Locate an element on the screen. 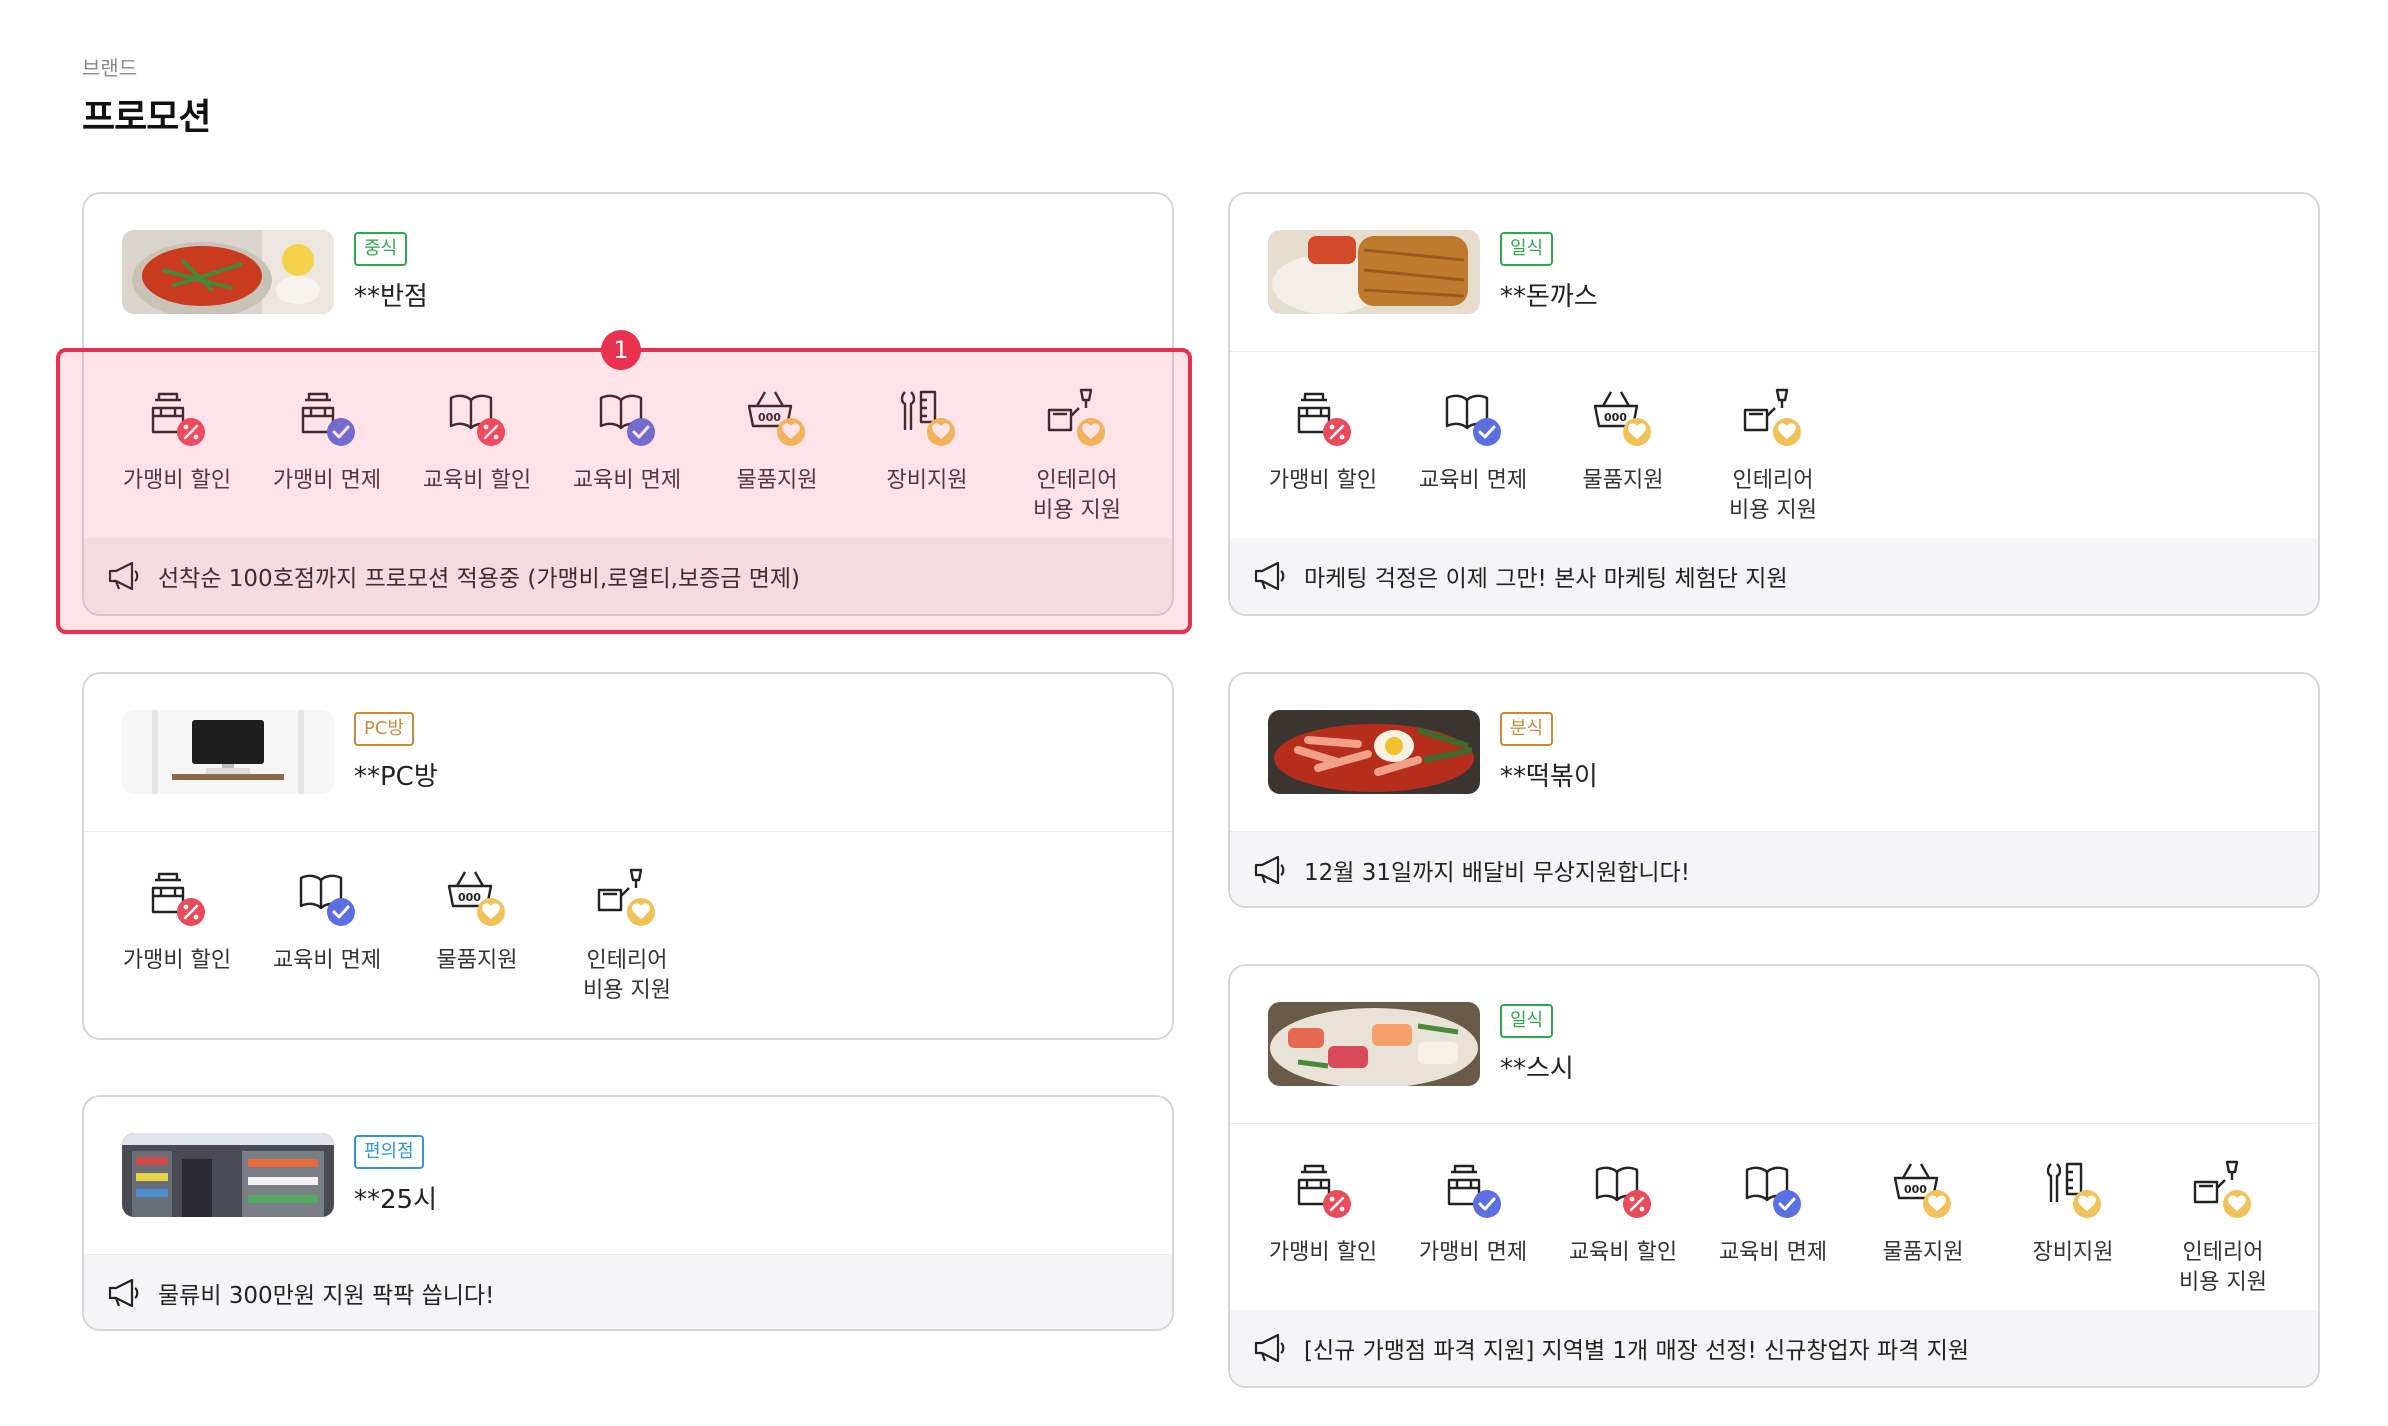  benefit-label: 장비지원 is located at coordinates (2073, 1252).